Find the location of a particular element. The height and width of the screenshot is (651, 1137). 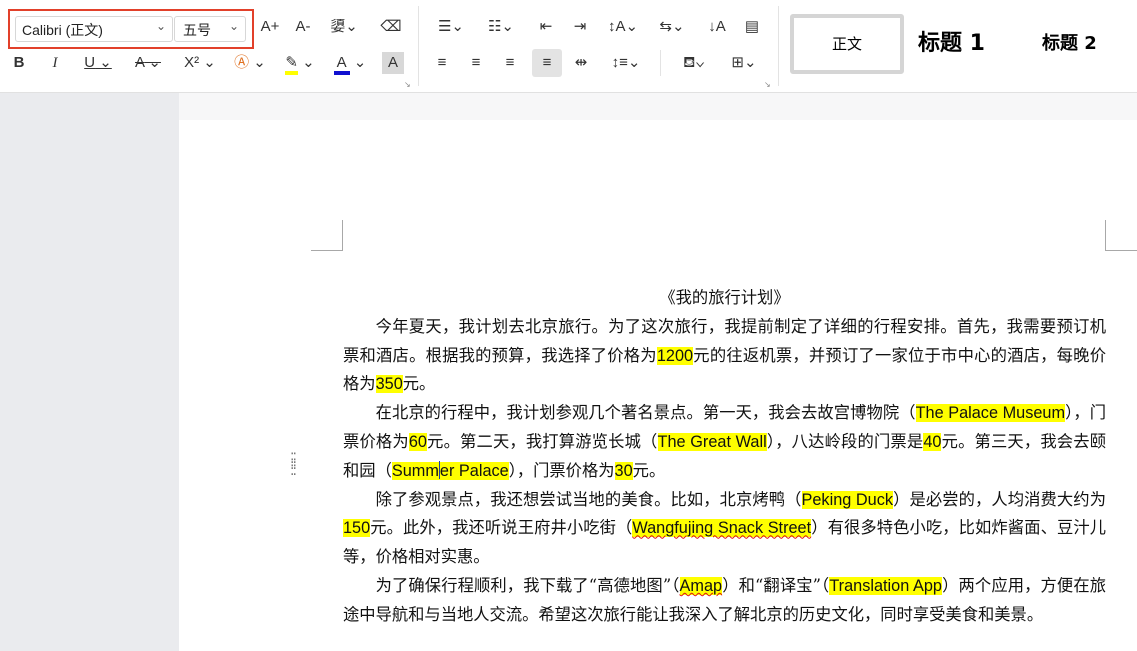

borders-icon: ⊞⌄ is located at coordinates (744, 62).